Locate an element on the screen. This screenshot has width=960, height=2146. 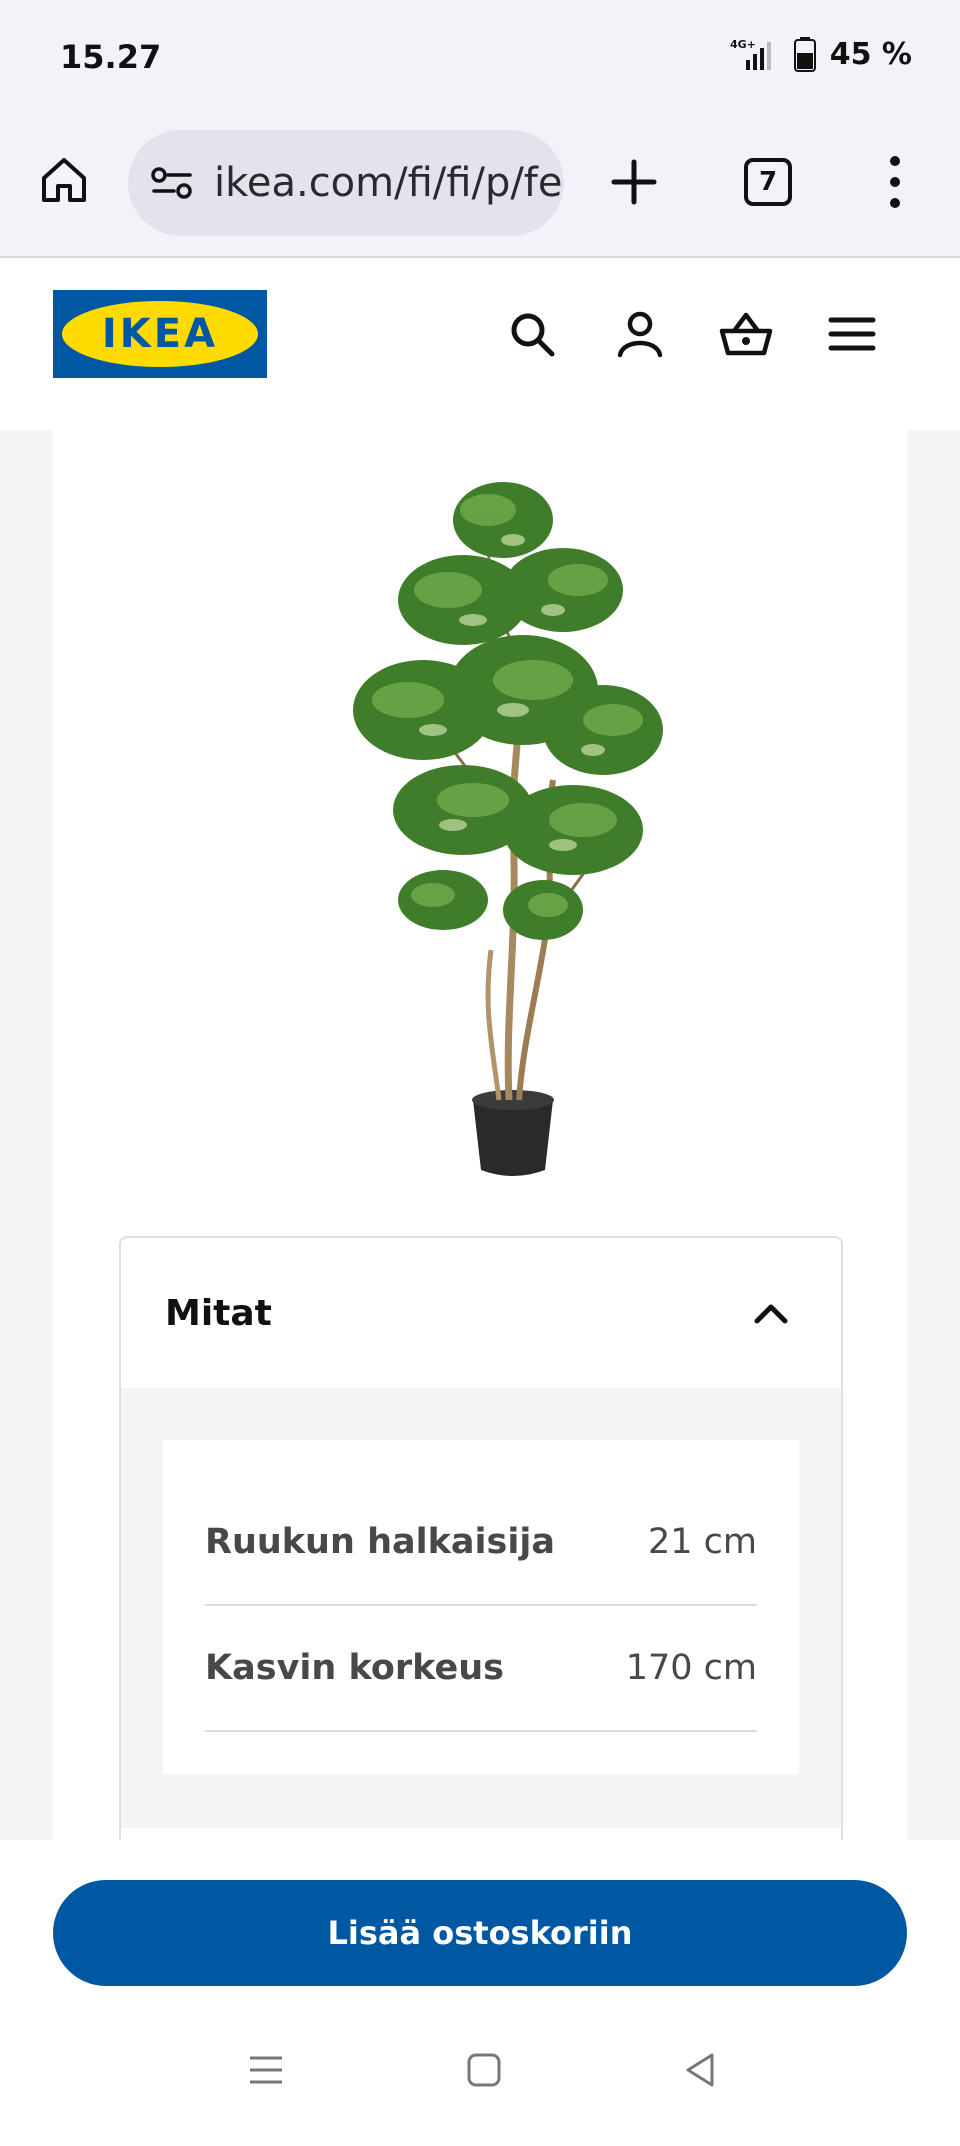
tab-count: 7 is located at coordinates (768, 182).